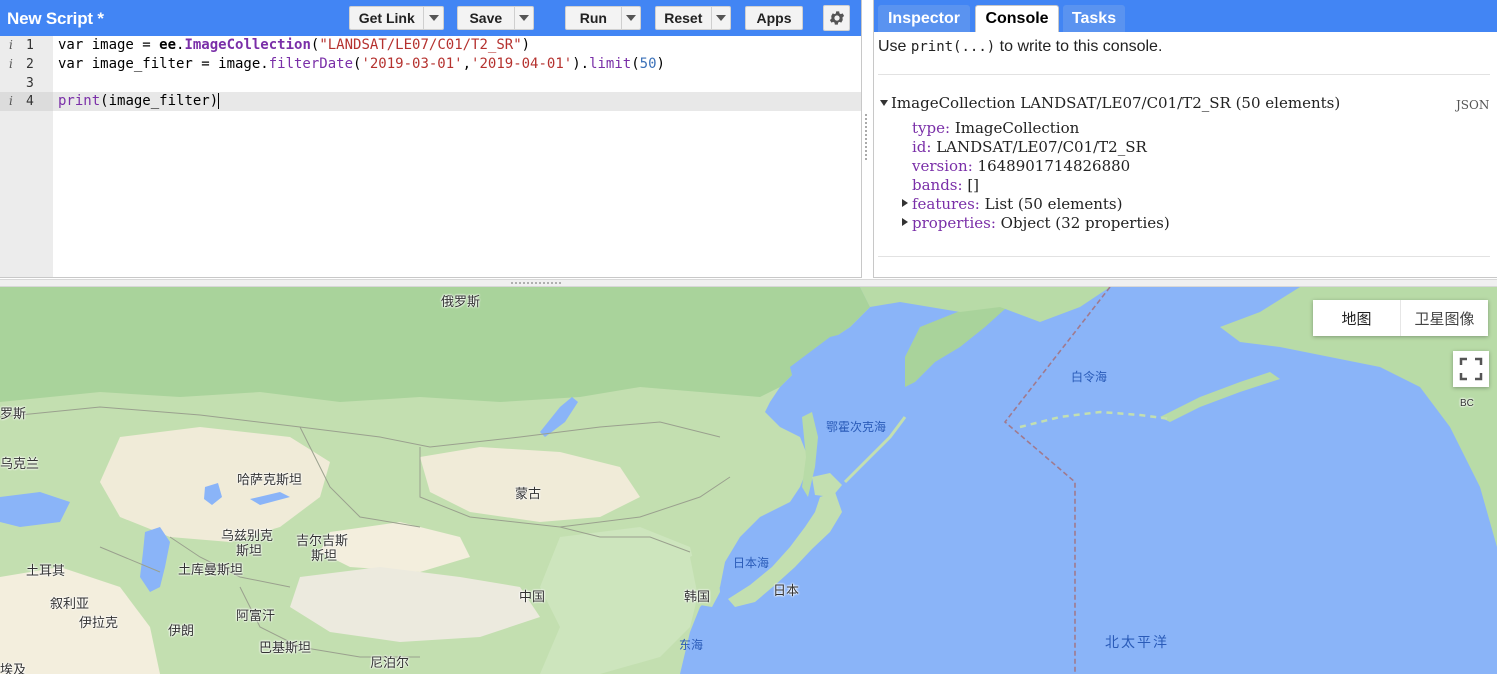 Image resolution: width=1497 pixels, height=674 pixels. I want to click on map-label-afghanistan: 阿富汗, so click(256, 615).